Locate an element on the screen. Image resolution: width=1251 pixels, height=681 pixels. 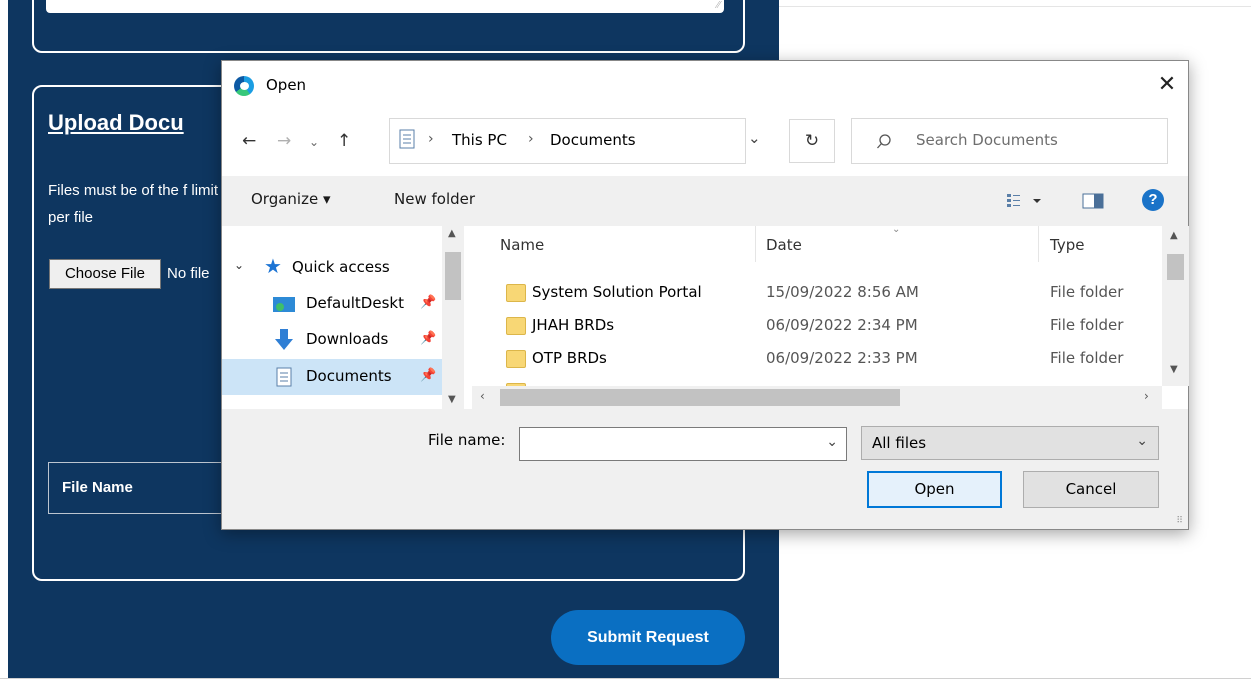
star-icon: ★ is located at coordinates (273, 266).